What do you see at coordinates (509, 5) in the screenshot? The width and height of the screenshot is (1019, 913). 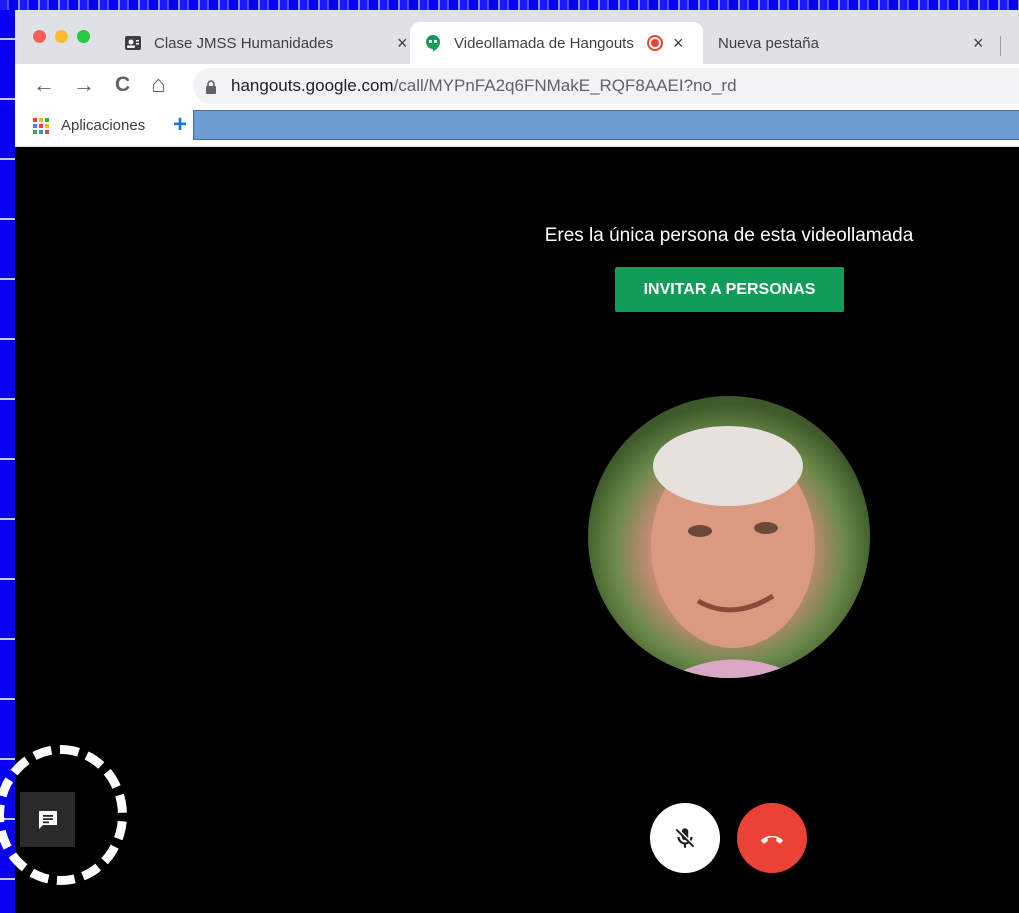 I see `background-strip` at bounding box center [509, 5].